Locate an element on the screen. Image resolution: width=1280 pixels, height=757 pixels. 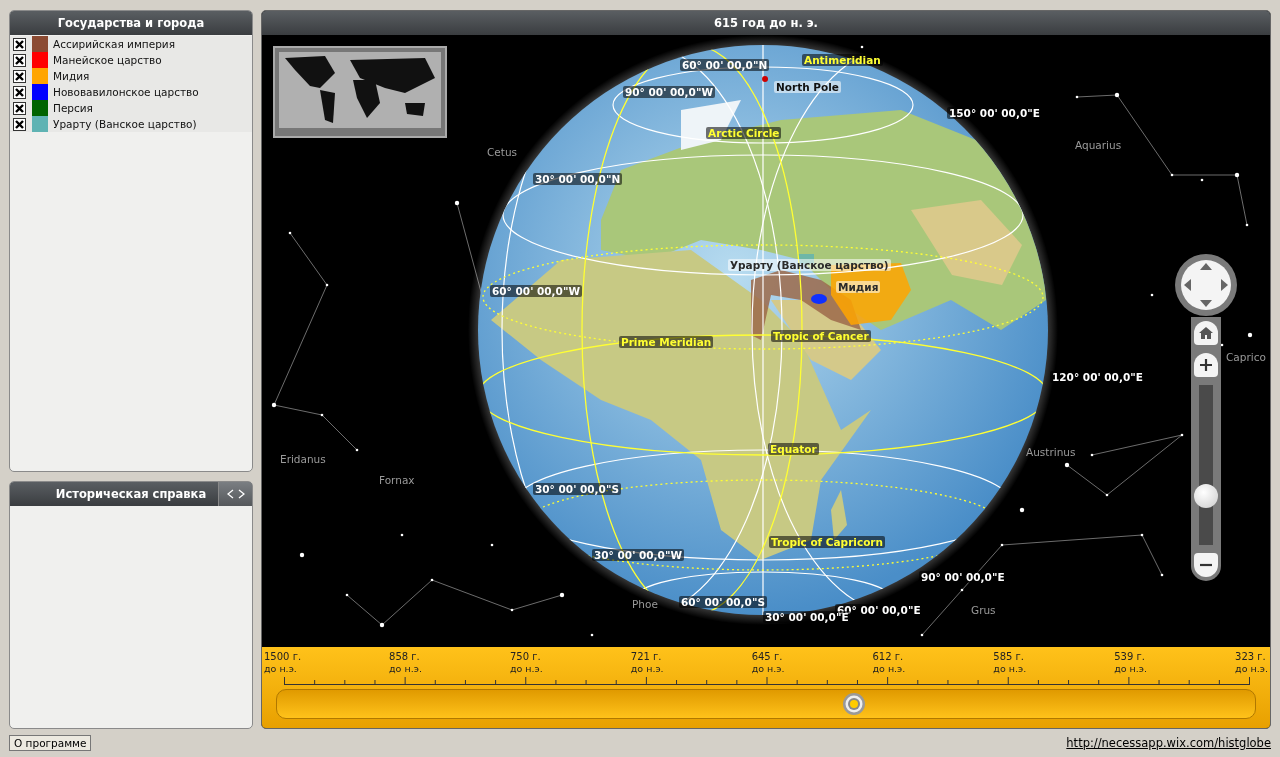
year-label: 858 г. is located at coordinates (405, 657).